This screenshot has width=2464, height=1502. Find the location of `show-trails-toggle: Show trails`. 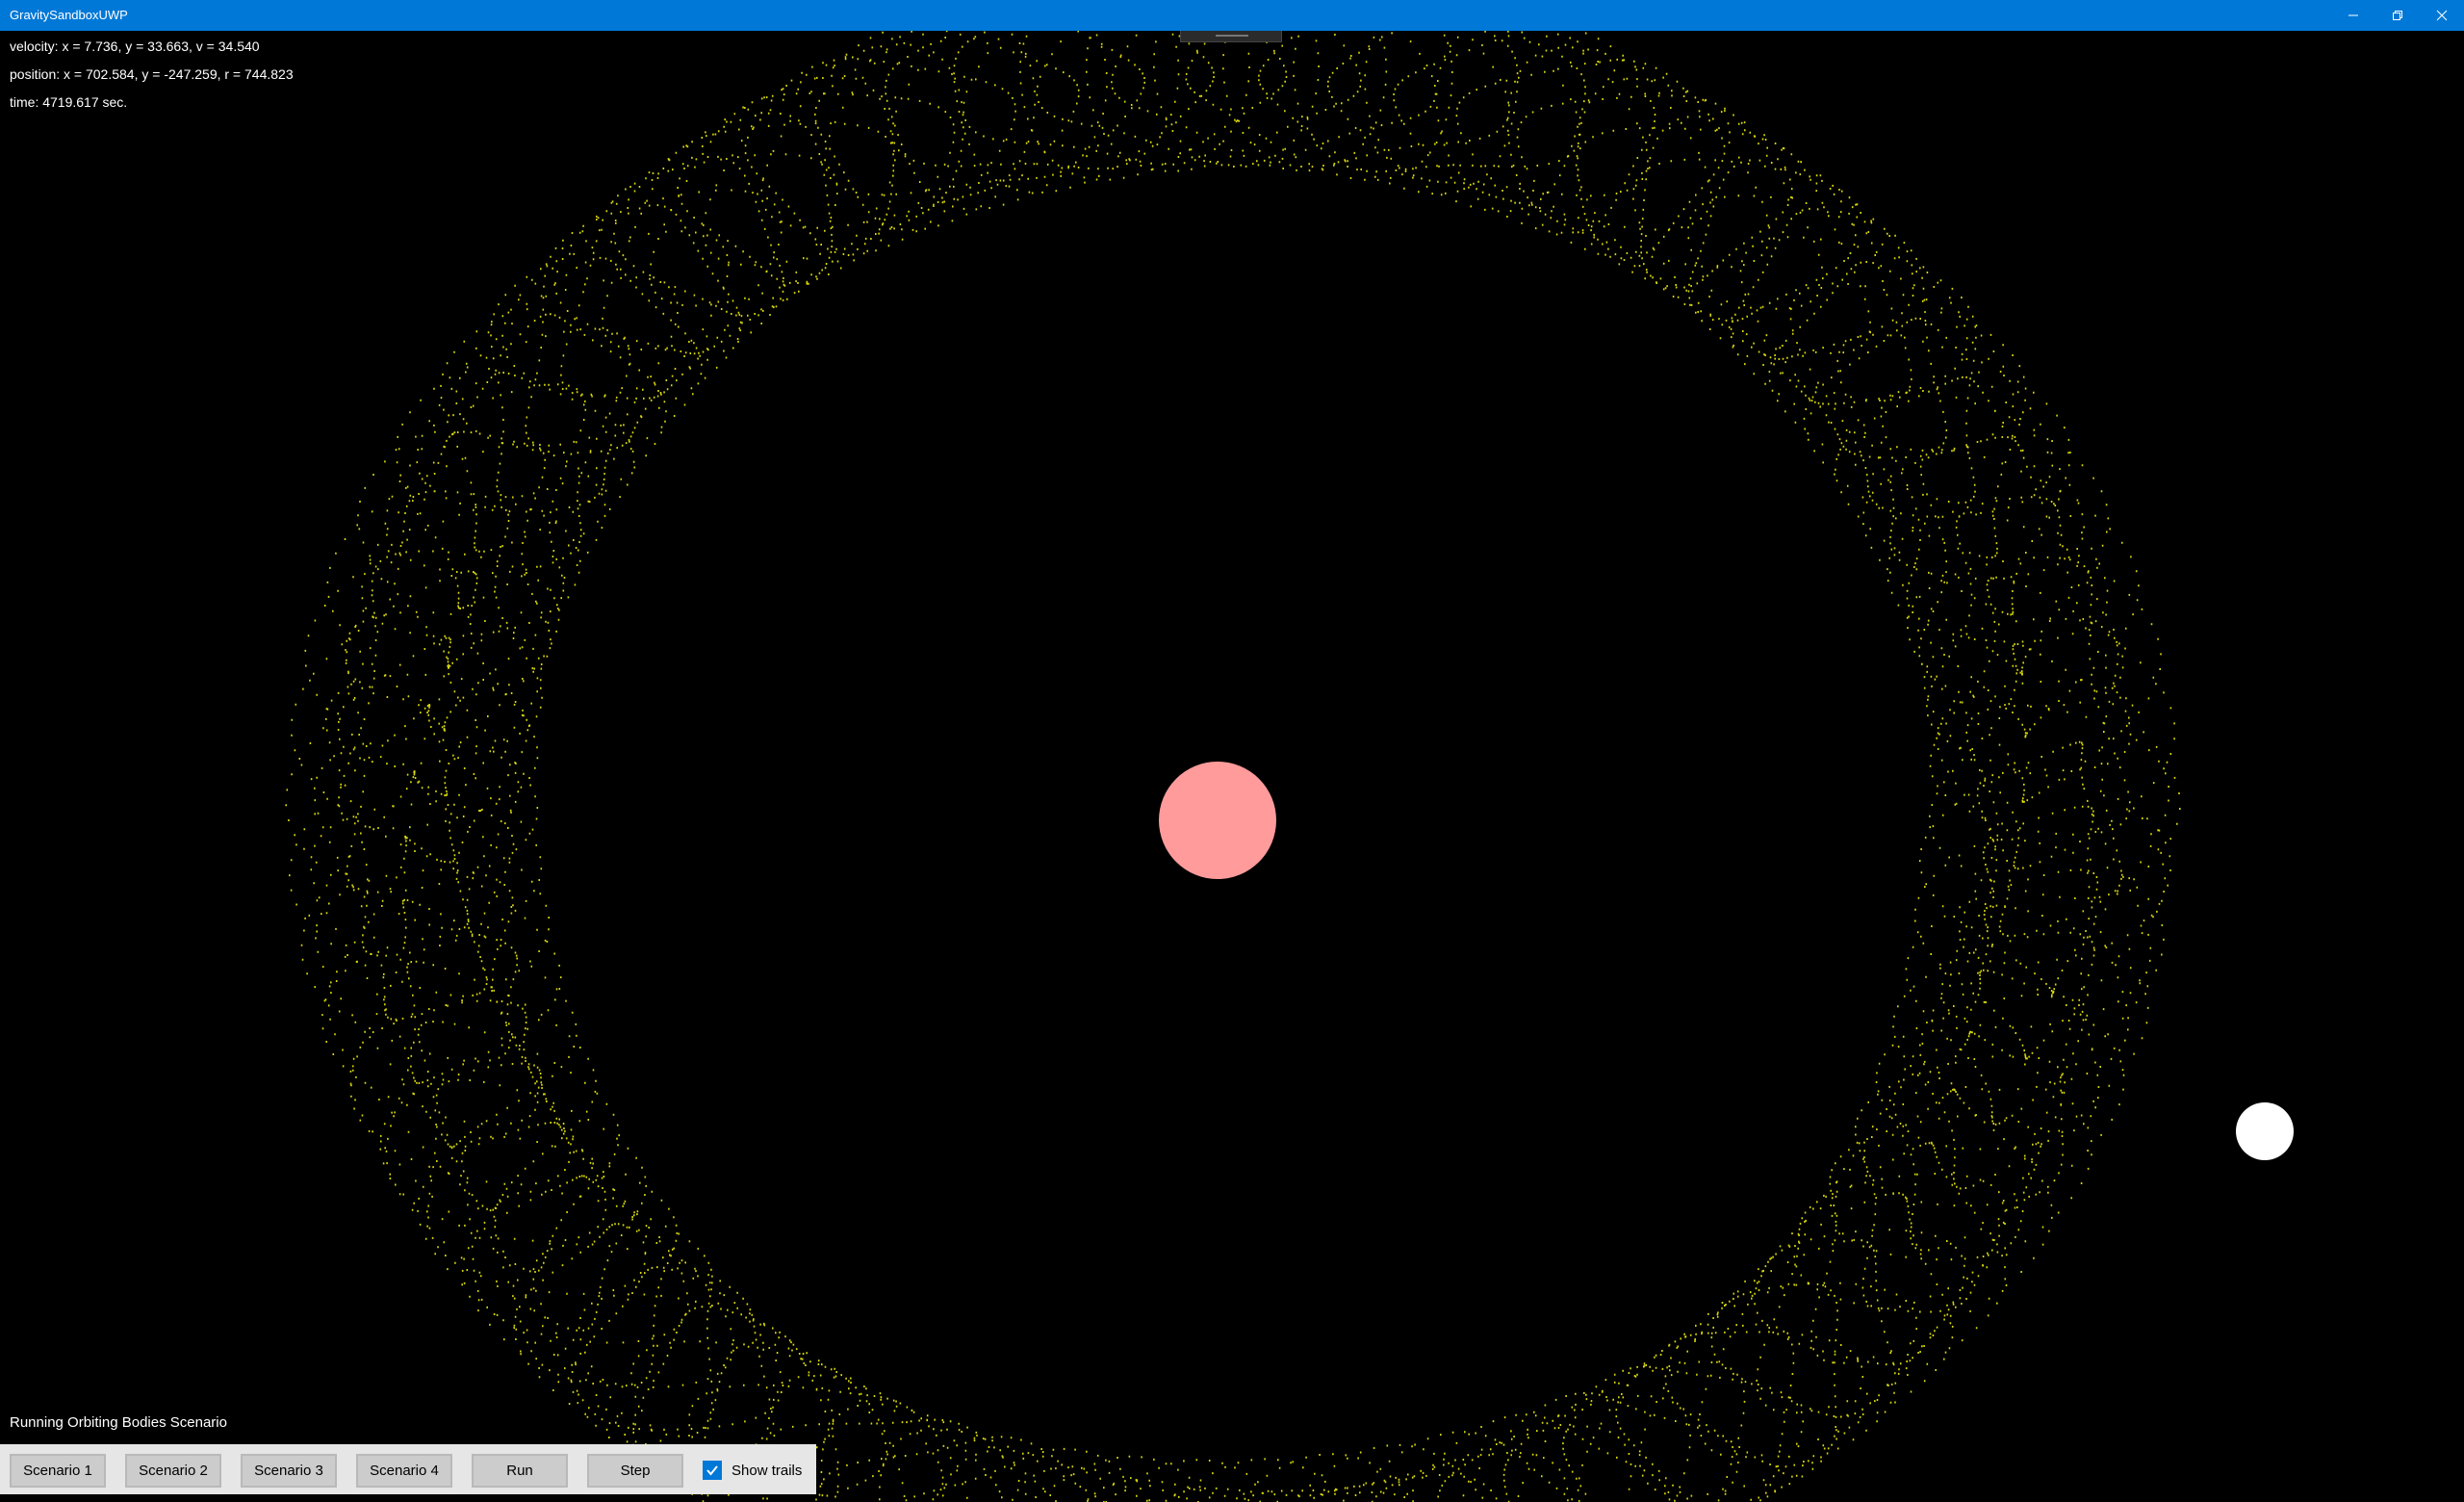

show-trails-toggle: Show trails is located at coordinates (752, 1470).